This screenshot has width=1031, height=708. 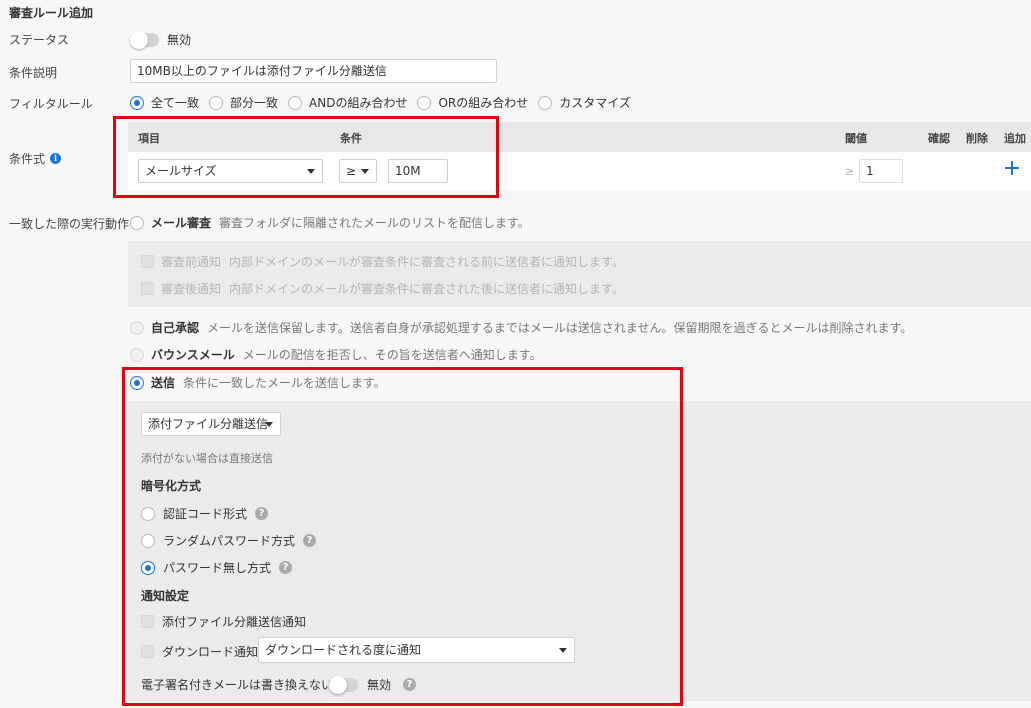 I want to click on col-delete: 削除, so click(x=977, y=138).